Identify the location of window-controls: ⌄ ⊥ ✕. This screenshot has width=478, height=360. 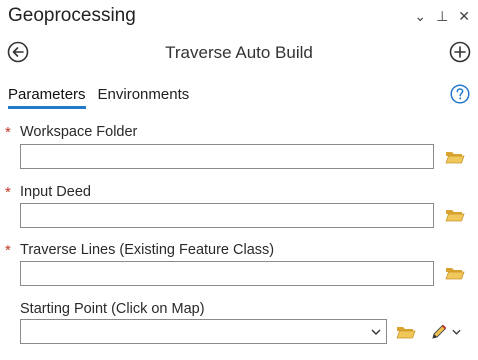
(442, 16).